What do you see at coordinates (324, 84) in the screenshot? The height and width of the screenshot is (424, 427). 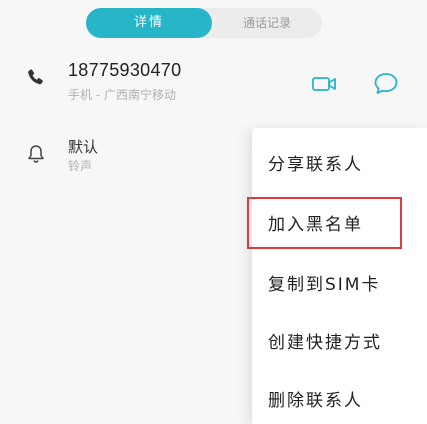 I see `video-call-icon` at bounding box center [324, 84].